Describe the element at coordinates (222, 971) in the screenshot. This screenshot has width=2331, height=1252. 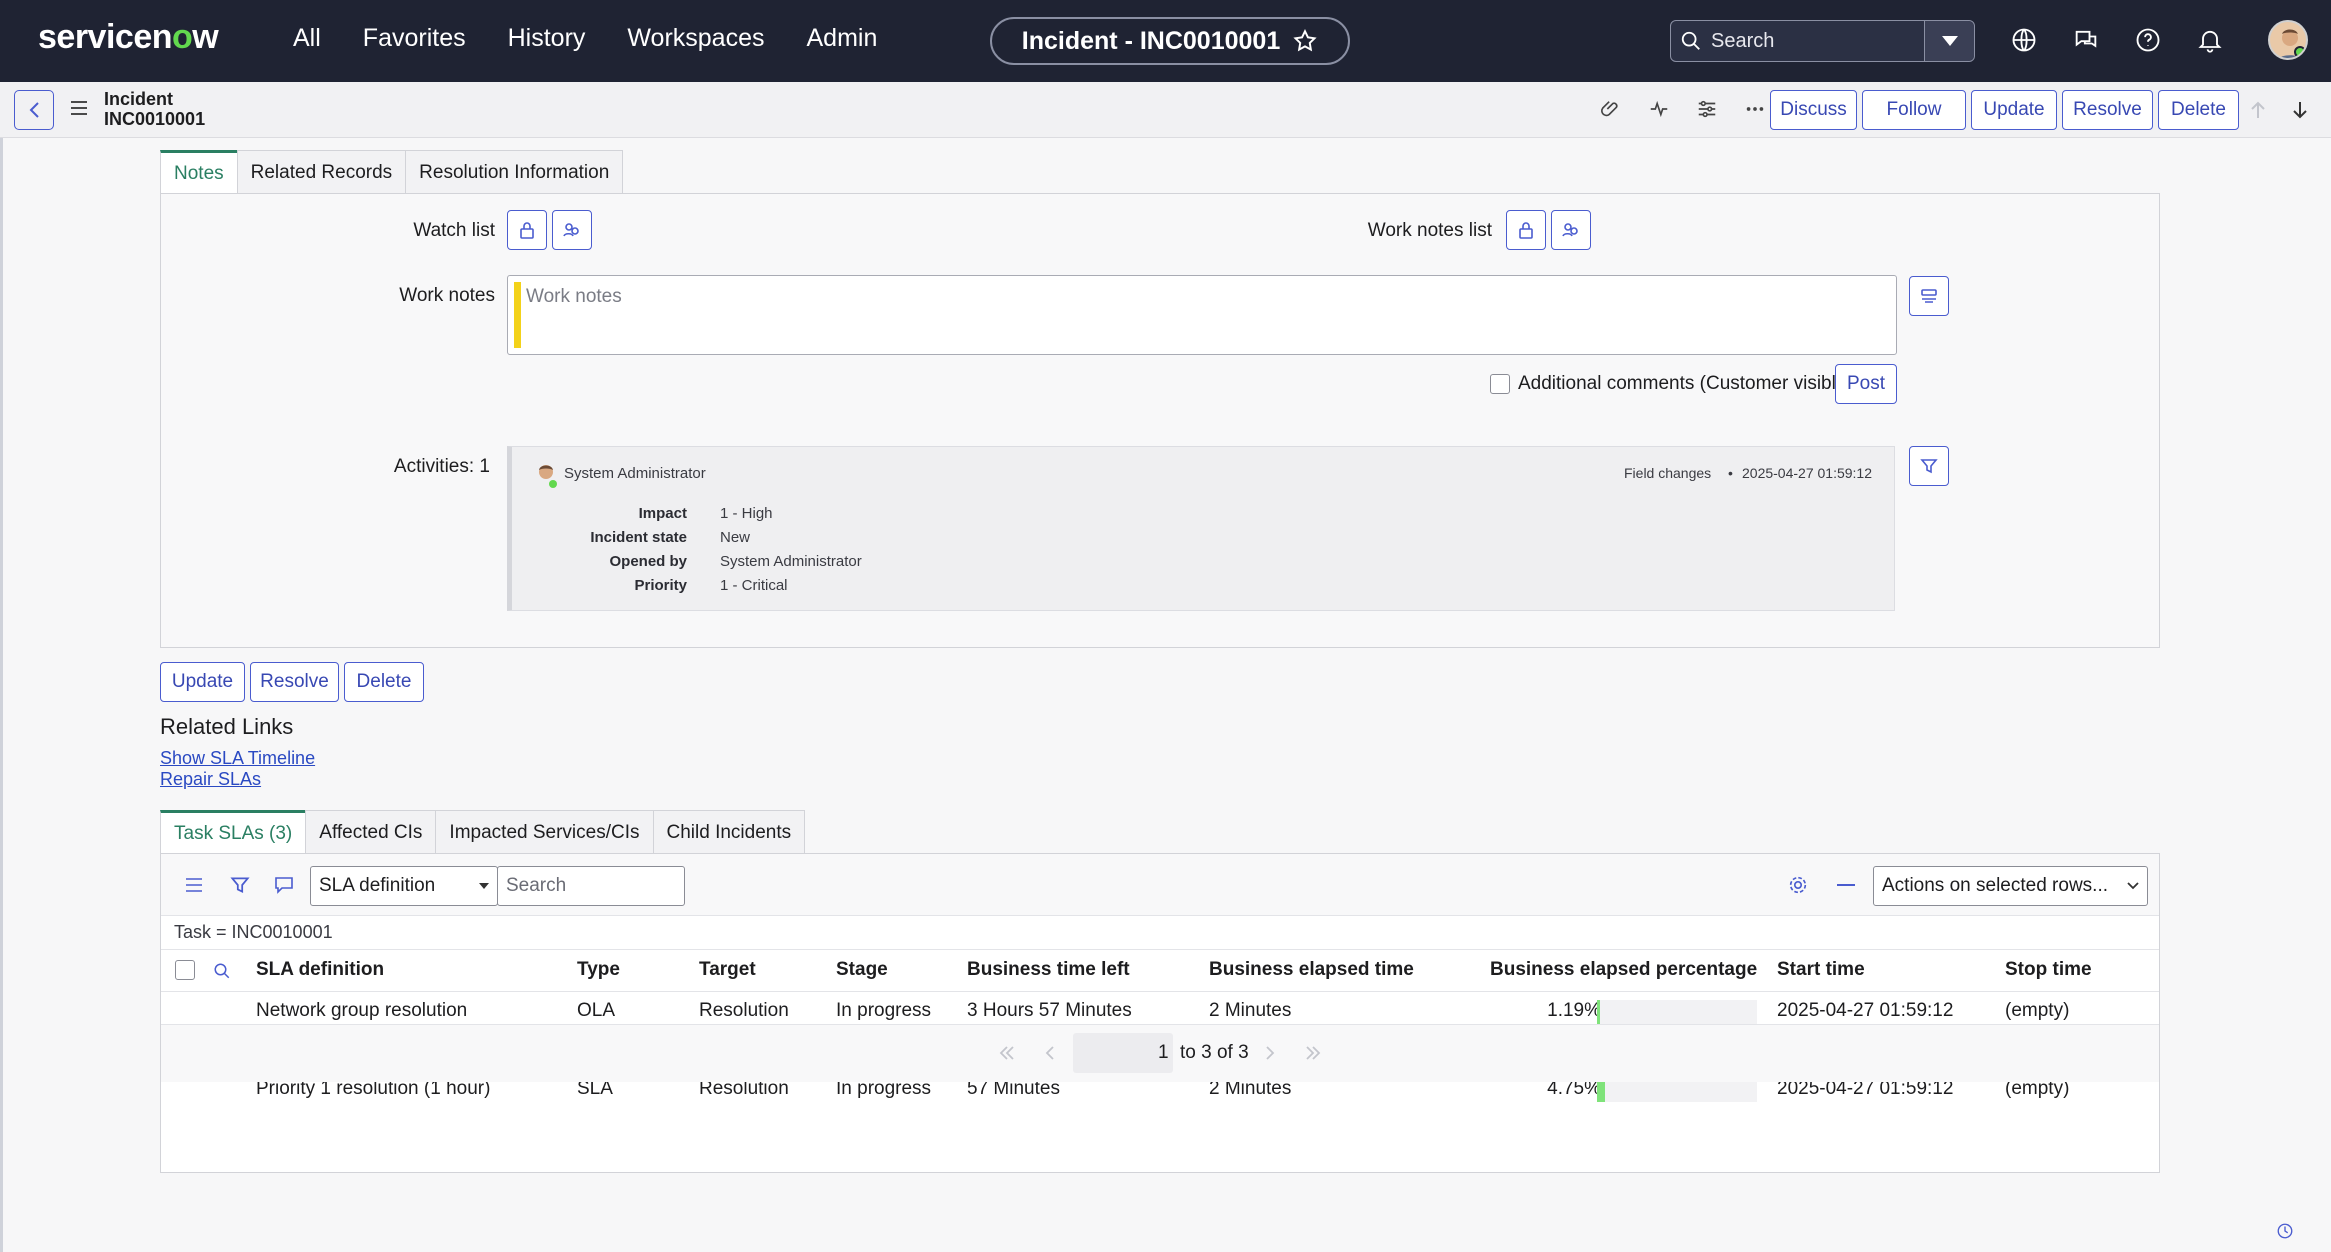
I see `column-search-icon` at that location.